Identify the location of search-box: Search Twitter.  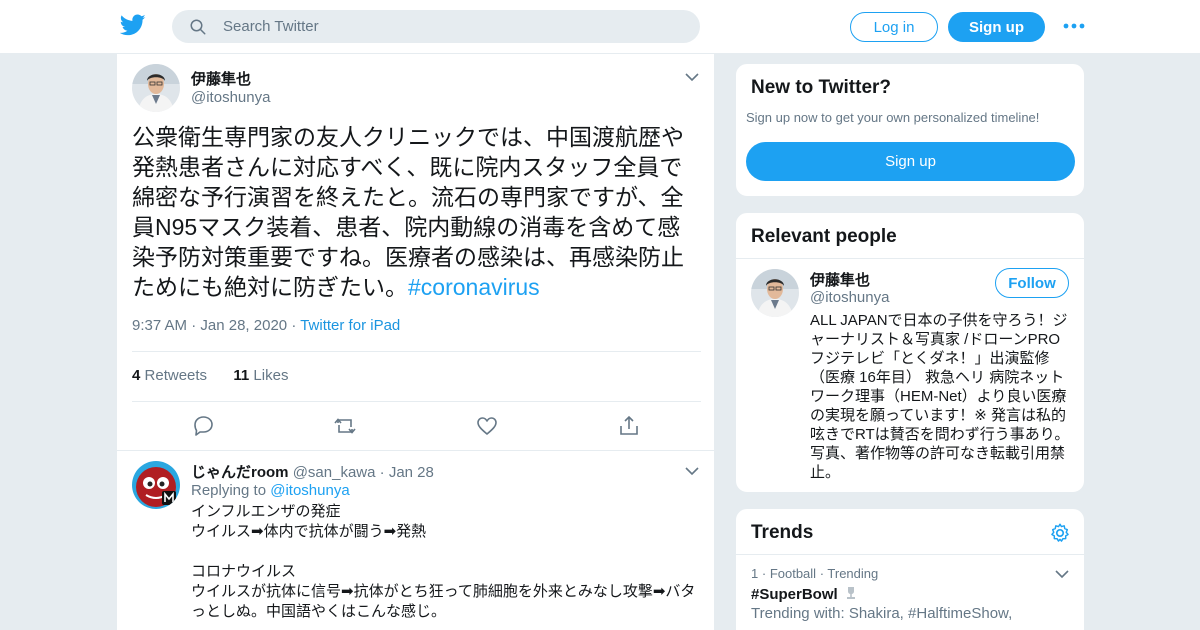
(436, 26).